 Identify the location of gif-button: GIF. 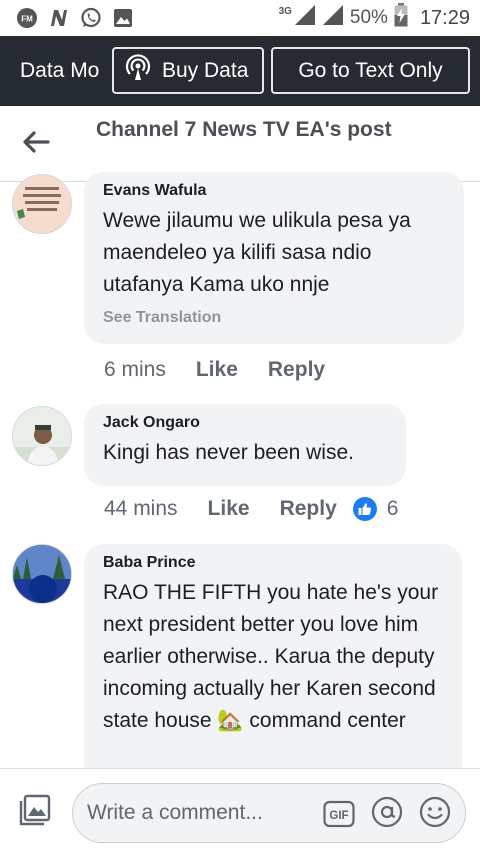
(339, 814).